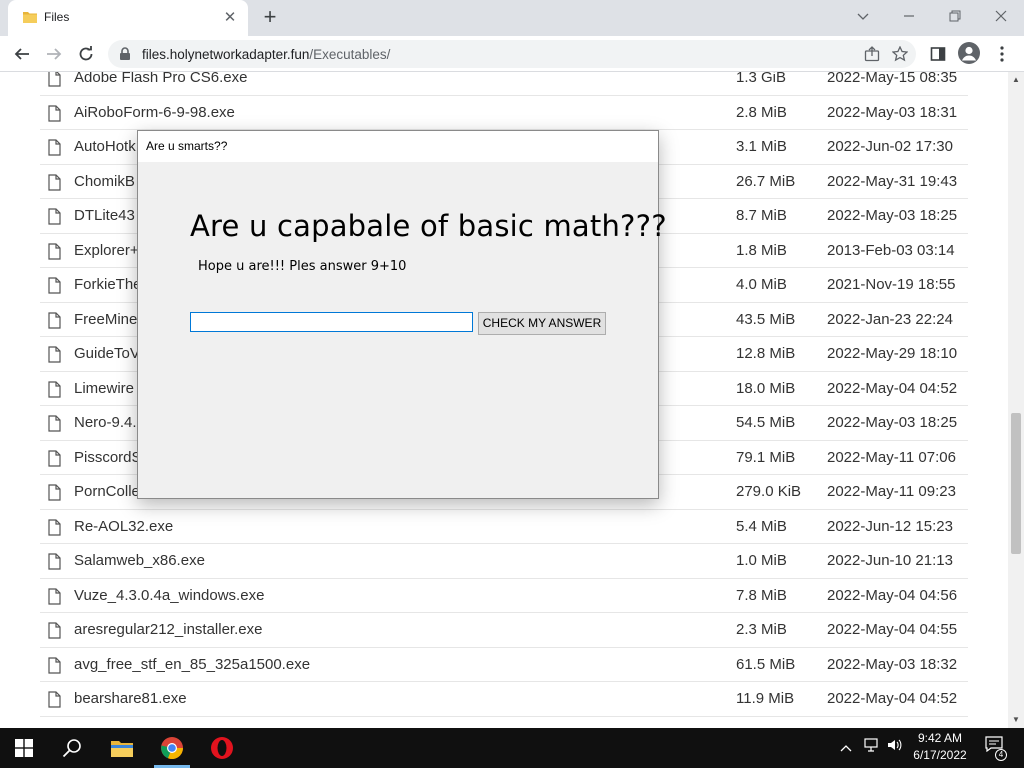 This screenshot has height=768, width=1024. Describe the element at coordinates (994, 748) in the screenshot. I see `notifications-icon` at that location.